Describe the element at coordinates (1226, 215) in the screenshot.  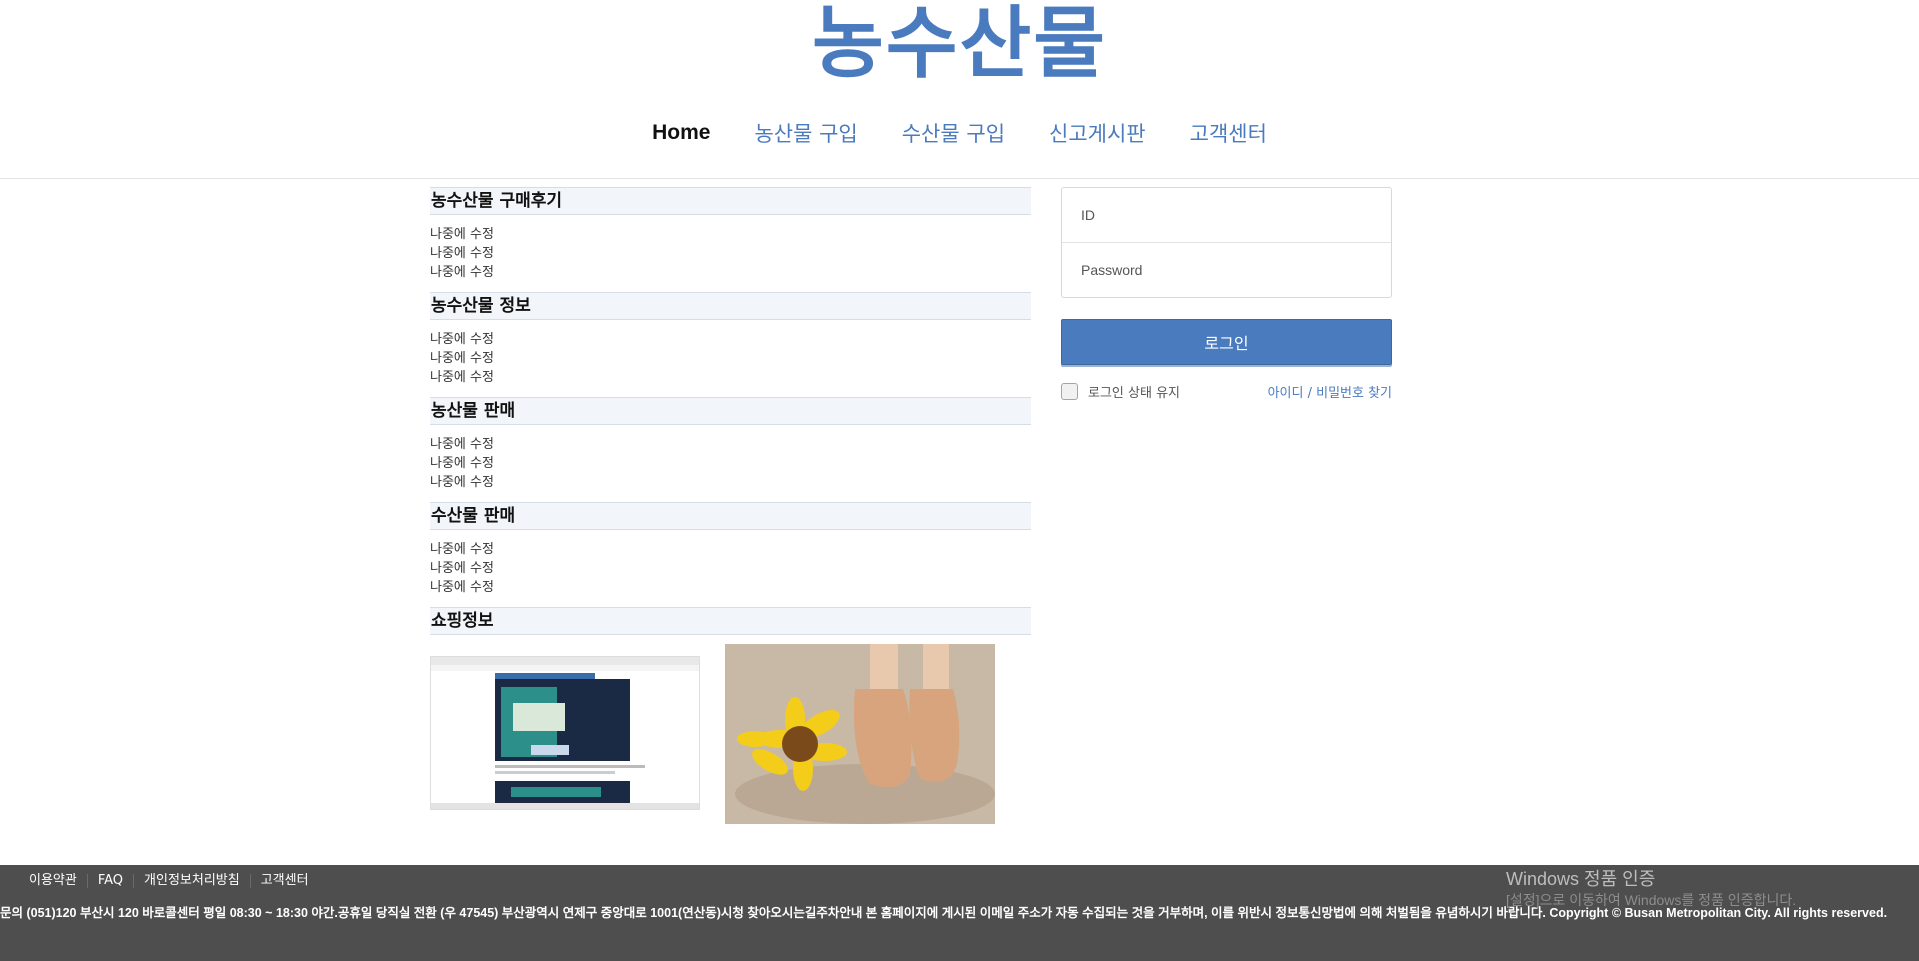
I see `id-field: ID` at that location.